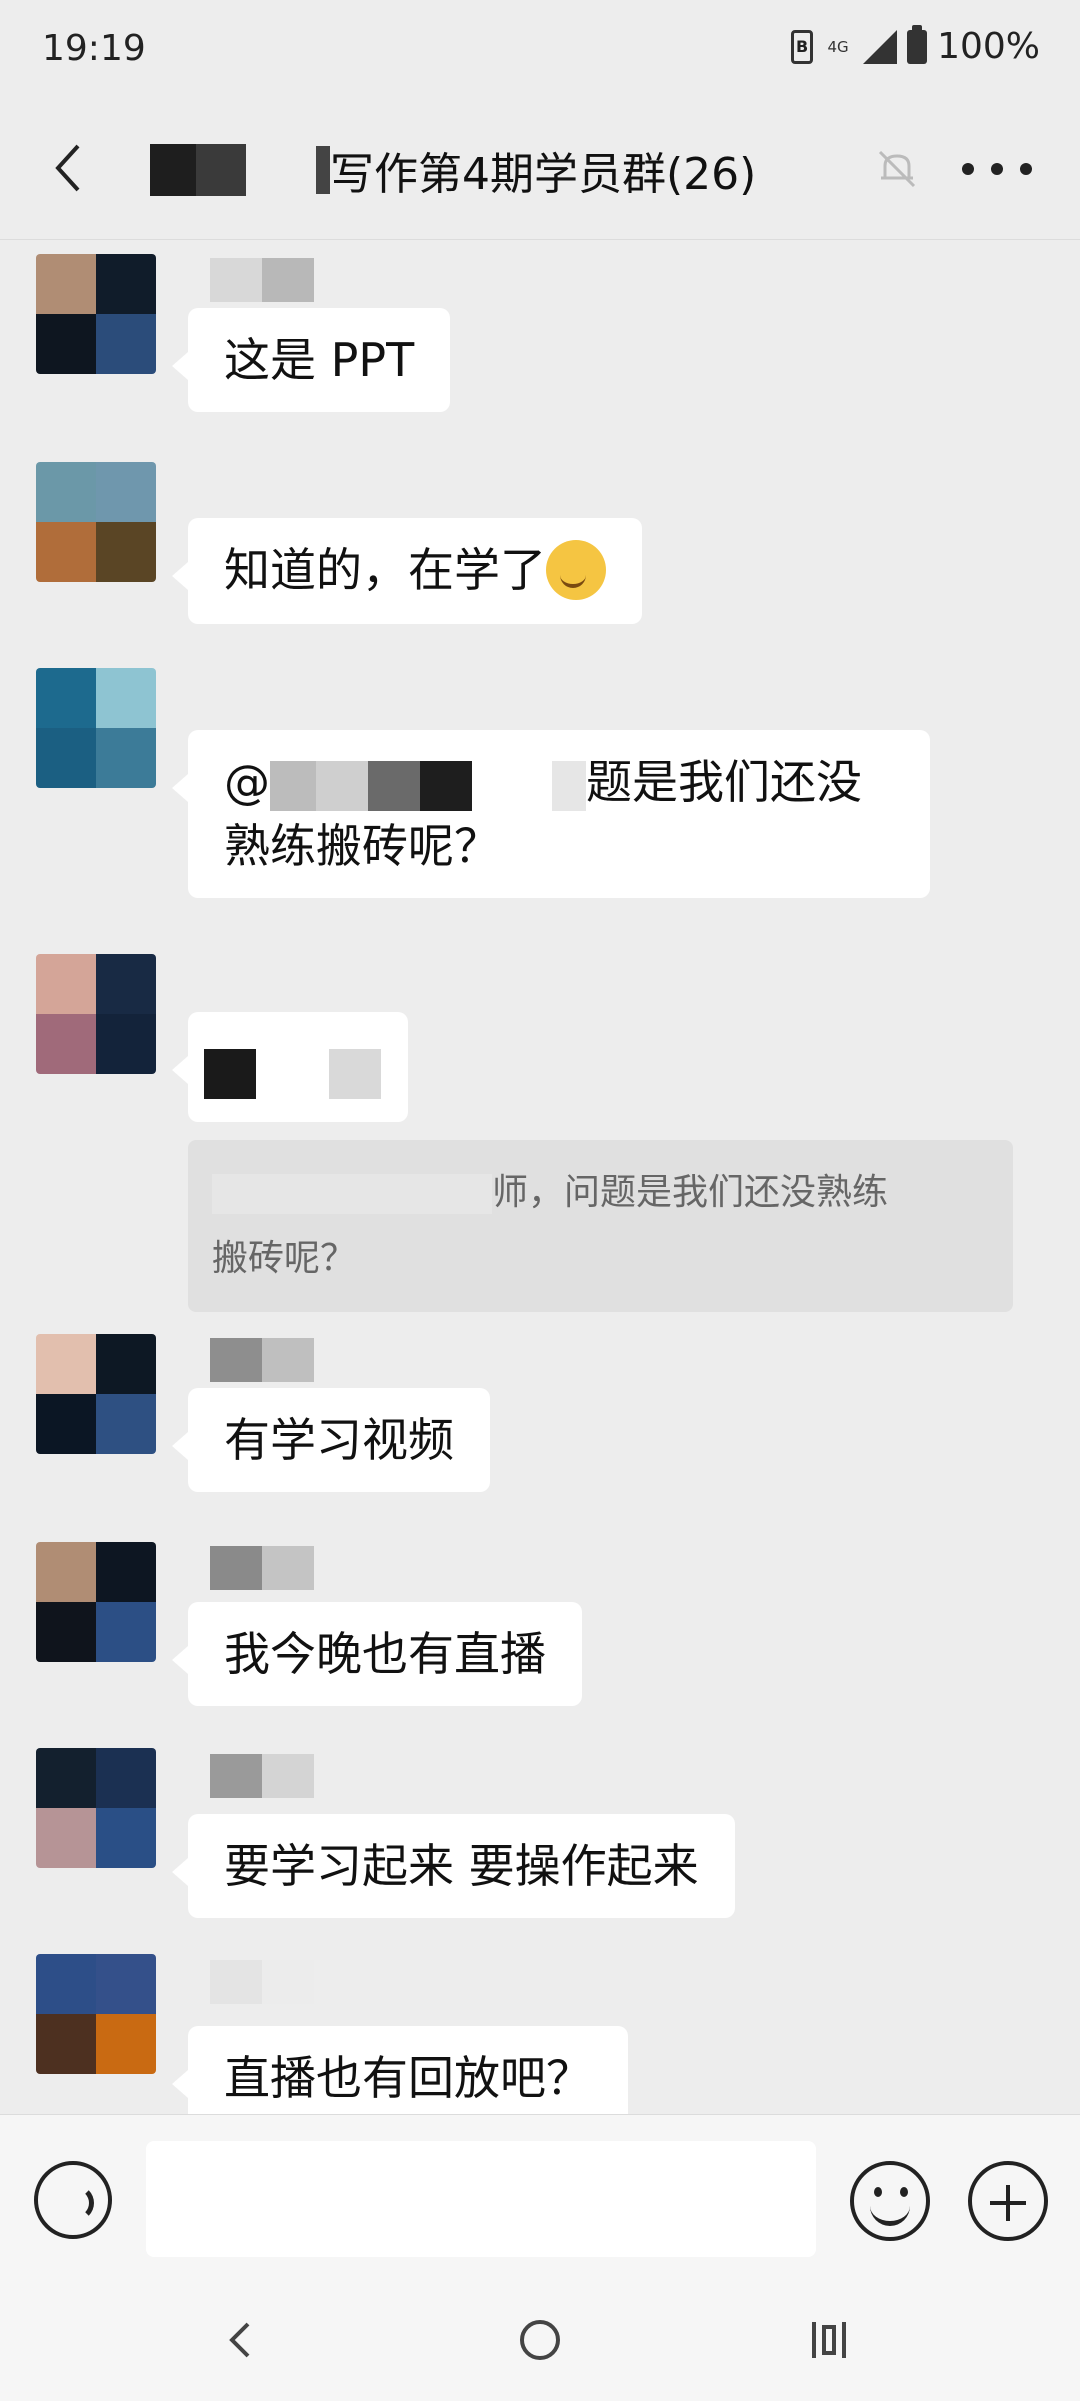 Image resolution: width=1080 pixels, height=2401 pixels. What do you see at coordinates (724, 782) in the screenshot?
I see `message-text: 题是我们还没` at bounding box center [724, 782].